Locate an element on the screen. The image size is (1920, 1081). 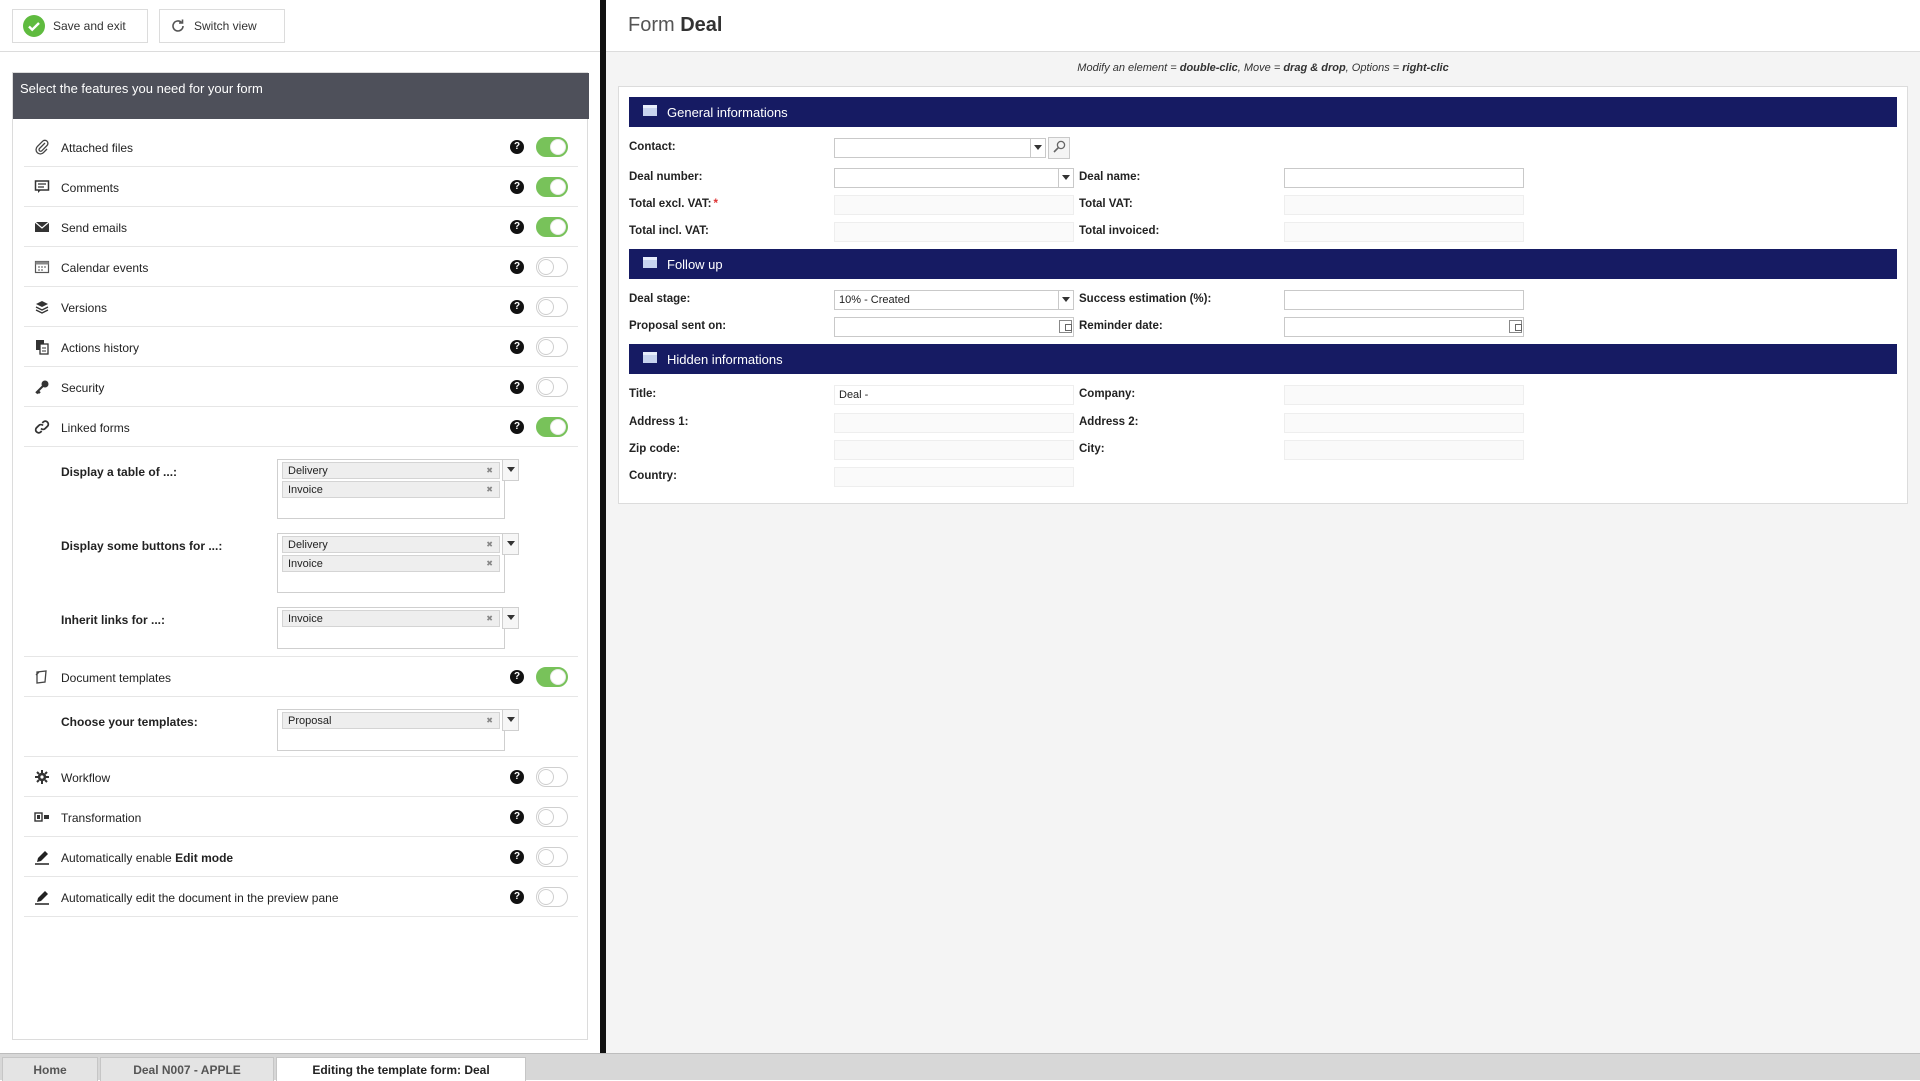
selected-chip: Proposal ✖ is located at coordinates (391, 720).